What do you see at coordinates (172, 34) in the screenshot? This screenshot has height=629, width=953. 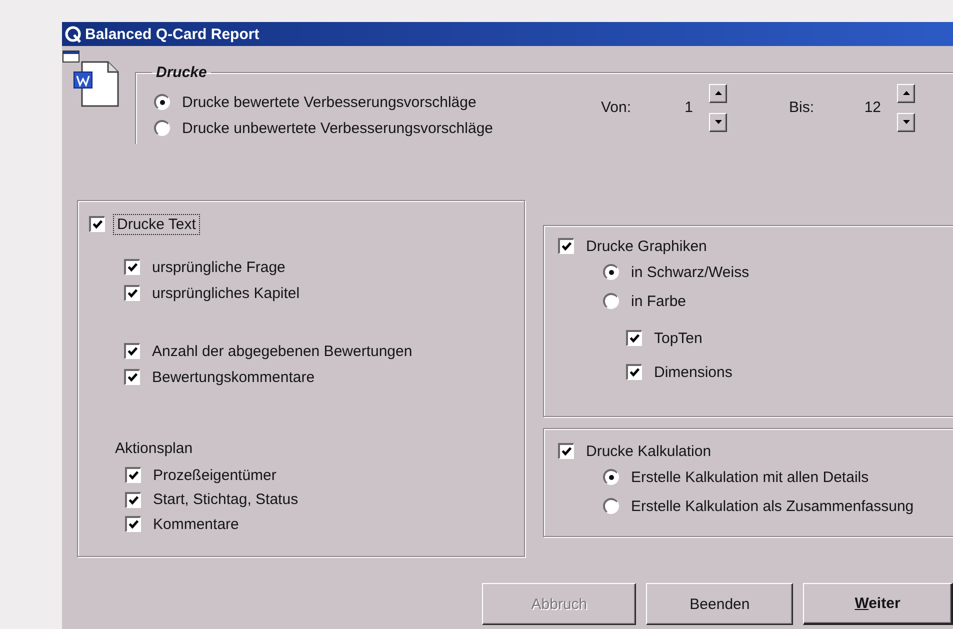 I see `window-title: Balanced Q-Card Report` at bounding box center [172, 34].